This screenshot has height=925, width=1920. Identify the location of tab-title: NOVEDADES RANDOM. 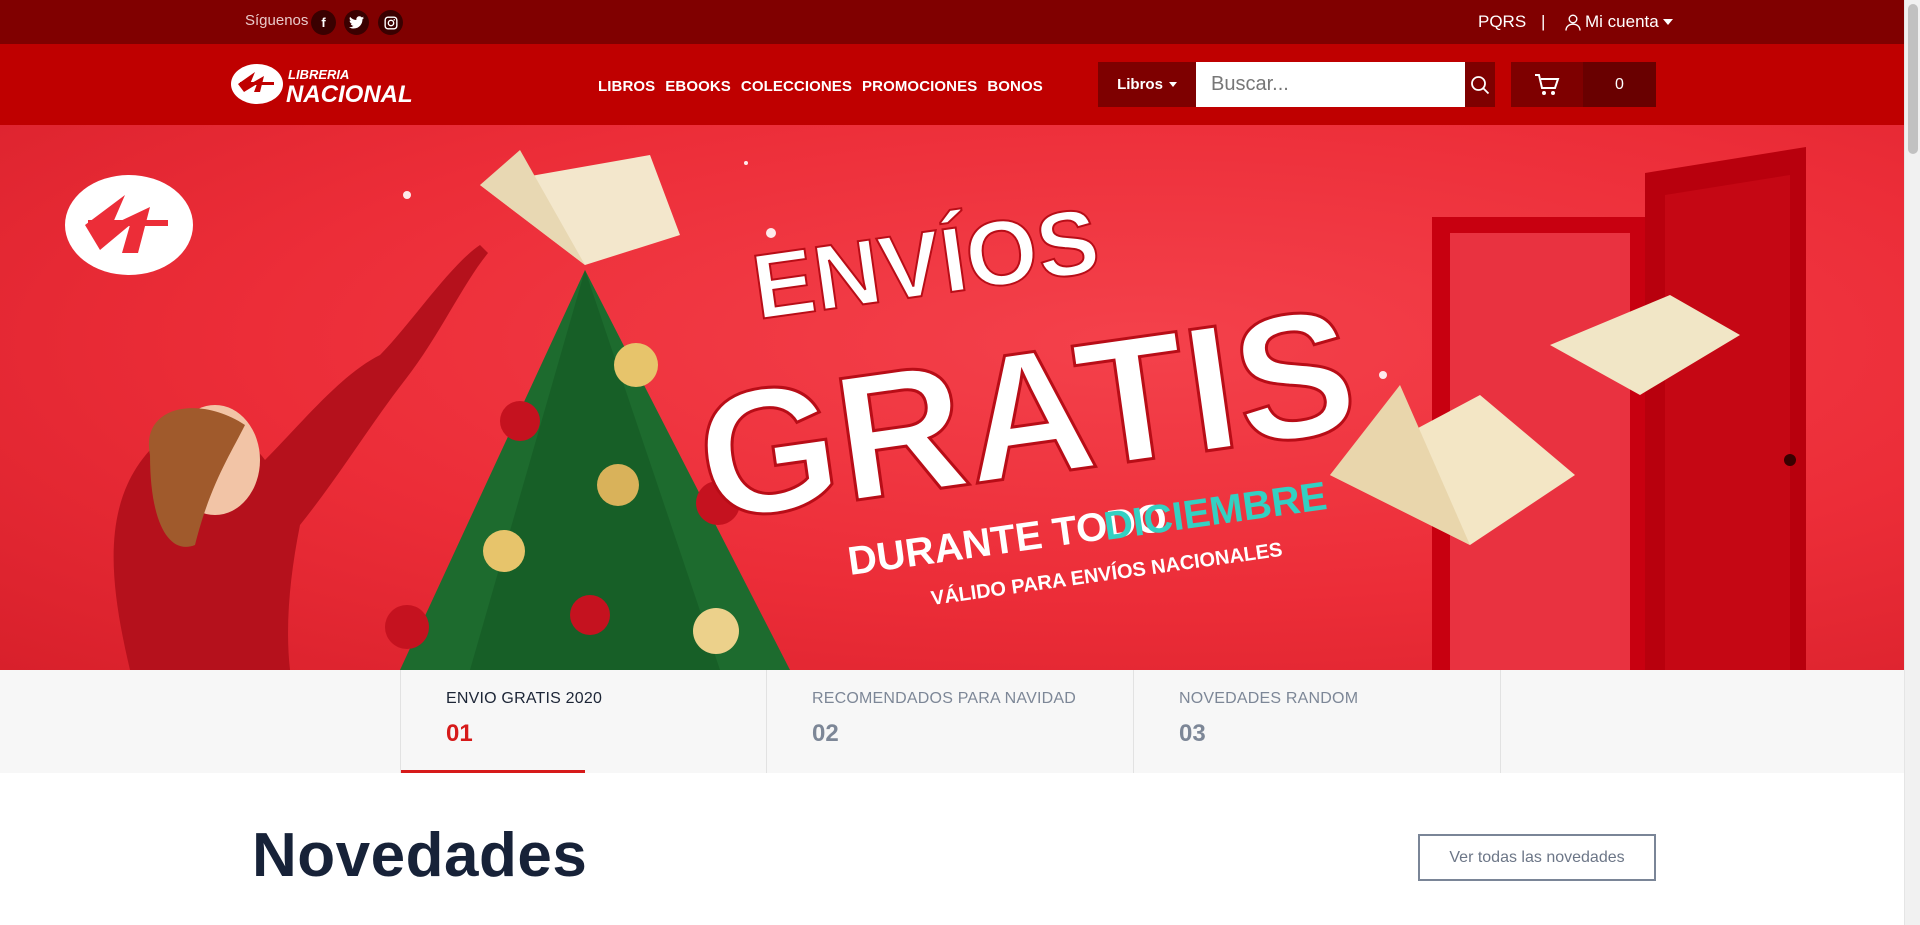
(1269, 698).